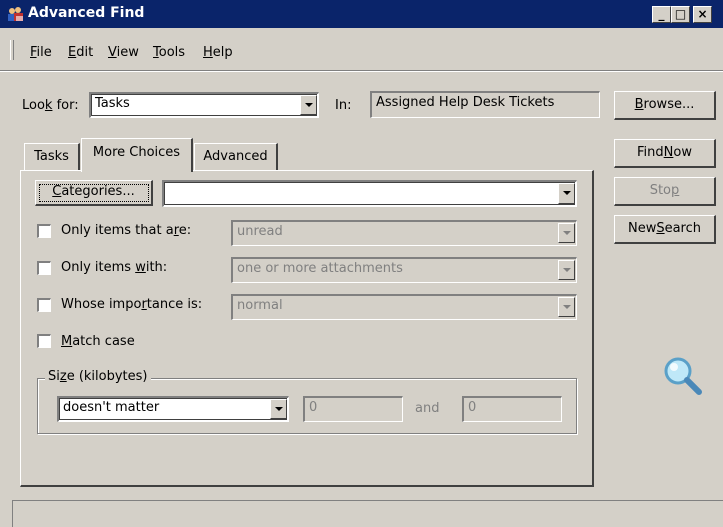  I want to click on match-case-label: Match case, so click(98, 341).